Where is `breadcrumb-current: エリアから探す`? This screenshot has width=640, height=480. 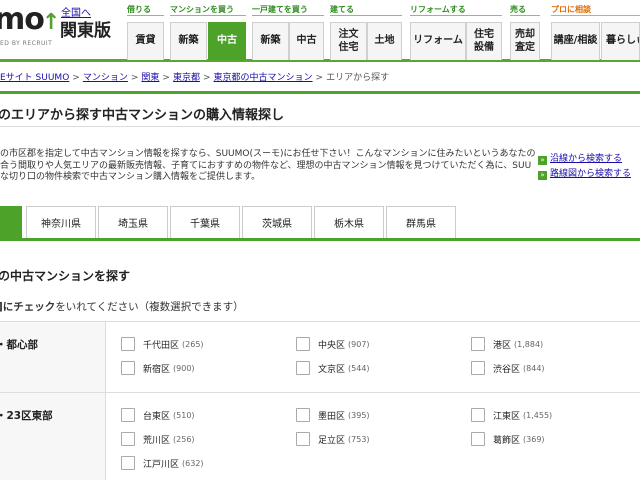
breadcrumb-current: エリアから探す is located at coordinates (358, 78).